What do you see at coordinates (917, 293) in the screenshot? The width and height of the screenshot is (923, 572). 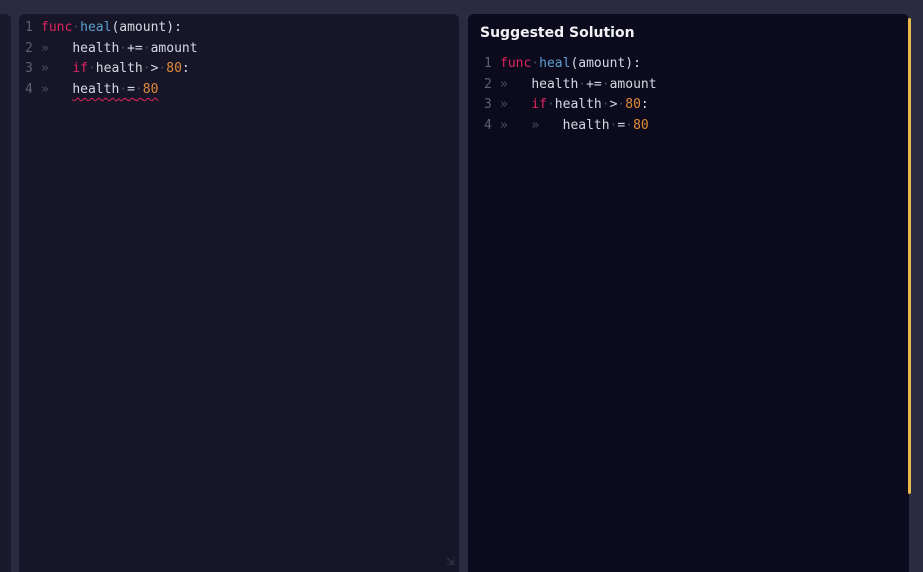 I see `window-edge` at bounding box center [917, 293].